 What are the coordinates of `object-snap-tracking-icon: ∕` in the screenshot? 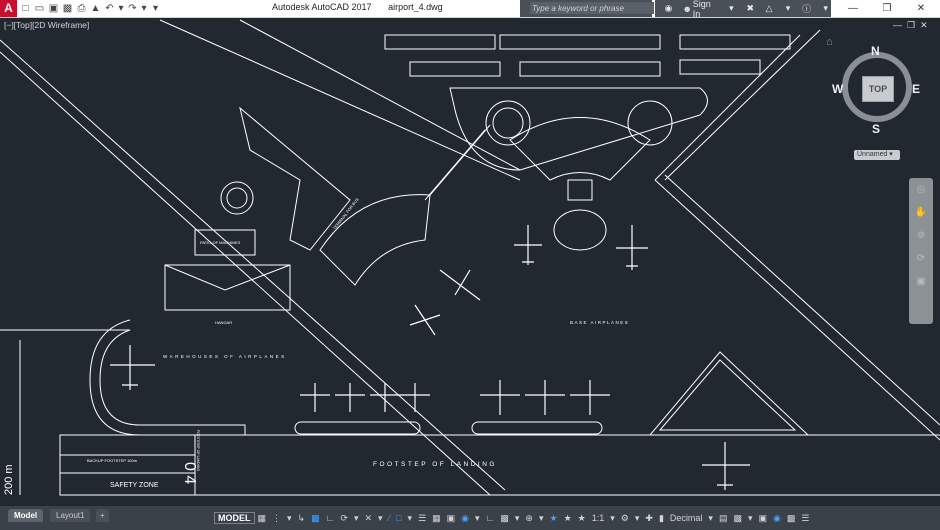 It's located at (390, 518).